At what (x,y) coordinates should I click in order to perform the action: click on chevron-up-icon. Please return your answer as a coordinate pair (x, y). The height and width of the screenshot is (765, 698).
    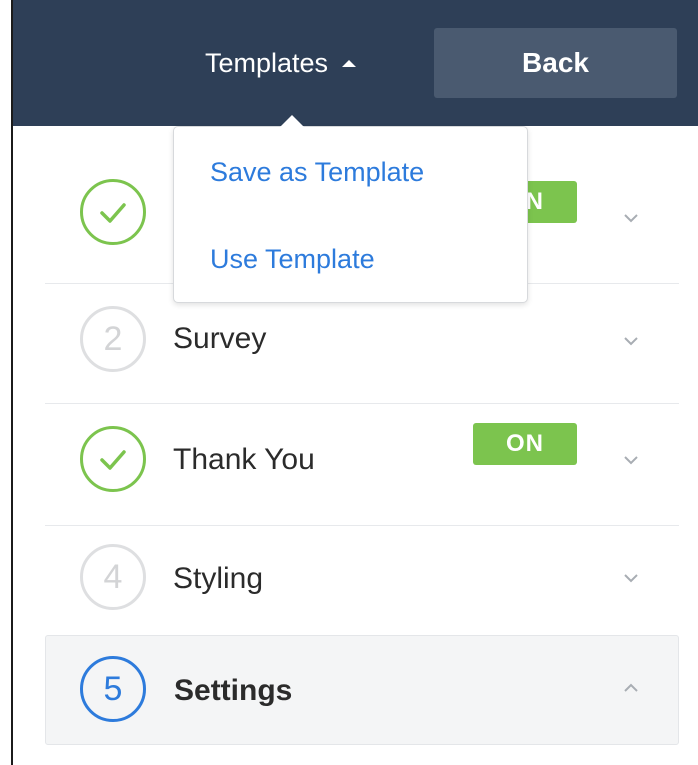
    Looking at the image, I should click on (631, 688).